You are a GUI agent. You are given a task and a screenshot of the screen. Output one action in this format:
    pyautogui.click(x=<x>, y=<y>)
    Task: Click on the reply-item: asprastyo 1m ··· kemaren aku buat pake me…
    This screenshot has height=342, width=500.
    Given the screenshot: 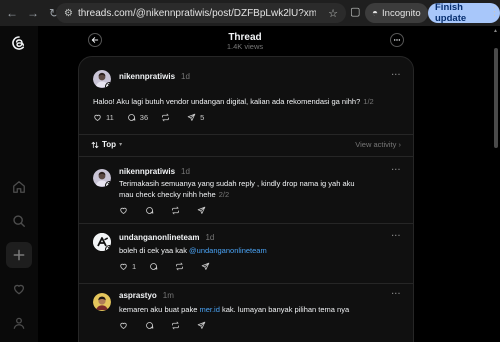 What is the action you would take?
    pyautogui.click(x=246, y=313)
    